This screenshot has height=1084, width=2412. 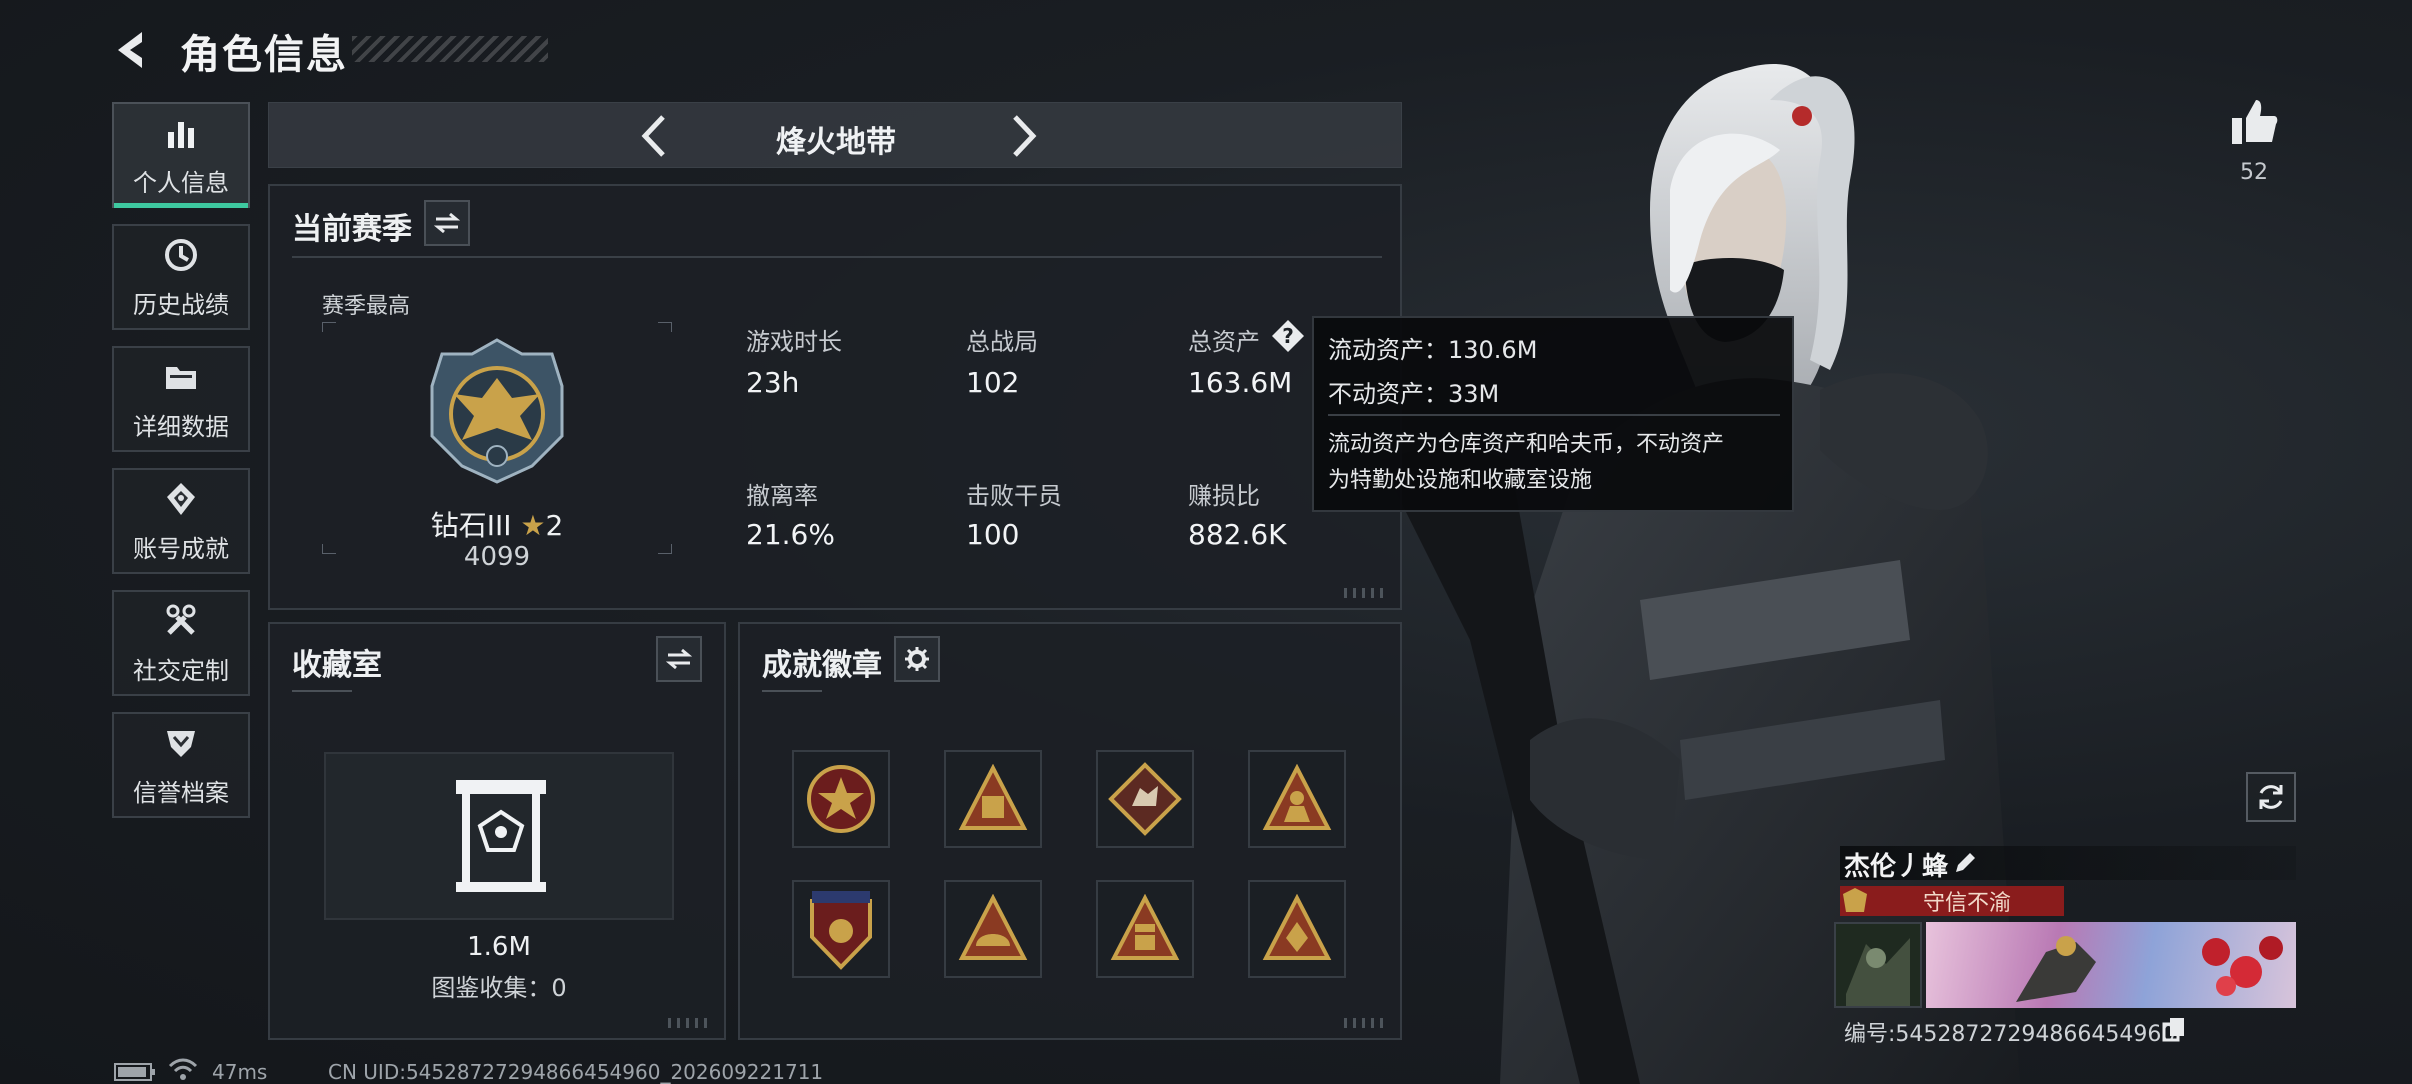 What do you see at coordinates (181, 765) in the screenshot?
I see `nav-item-reputation: 信誉档案` at bounding box center [181, 765].